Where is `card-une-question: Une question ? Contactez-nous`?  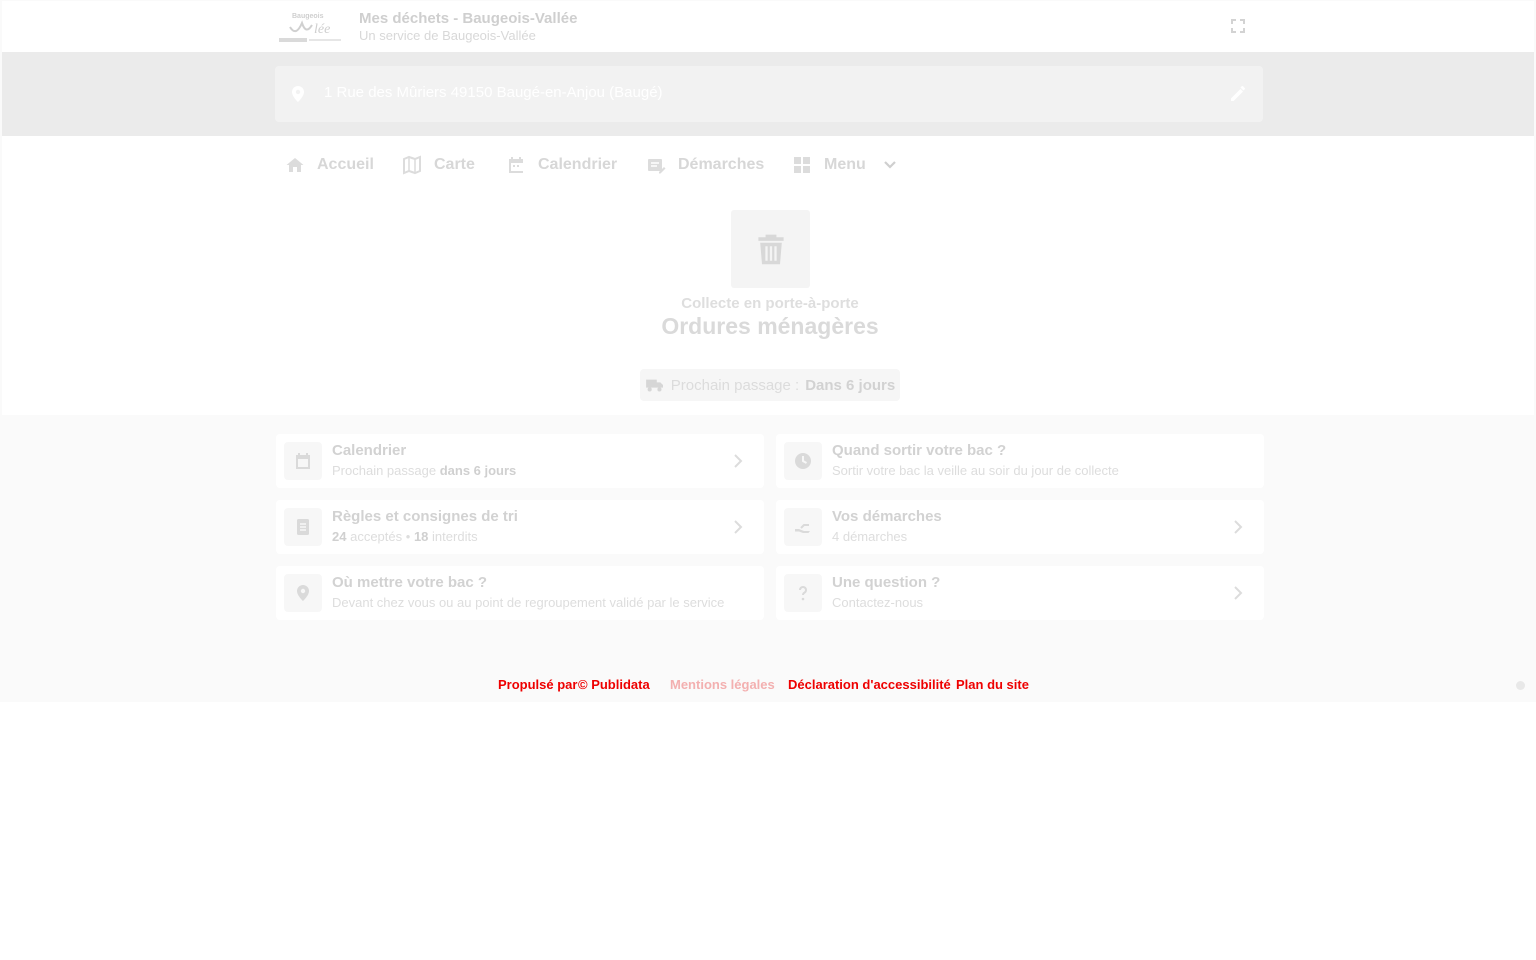
card-une-question: Une question ? Contactez-nous is located at coordinates (1020, 593).